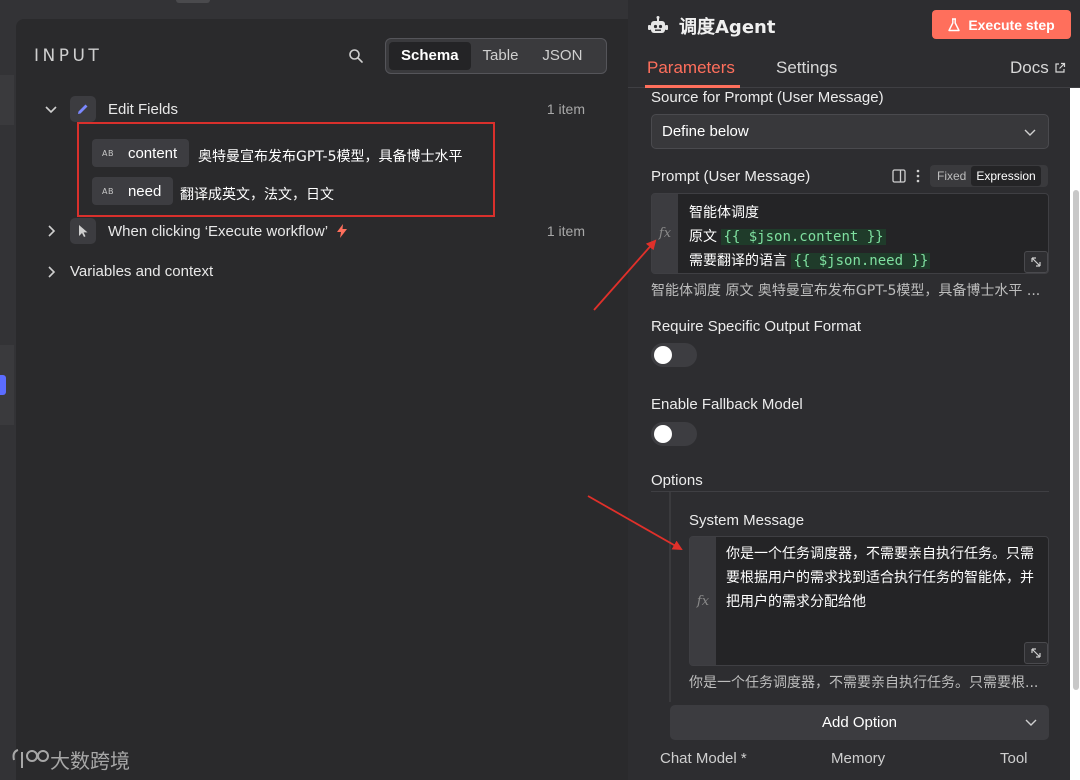 This screenshot has width=1080, height=780. Describe the element at coordinates (218, 231) in the screenshot. I see `tree-node-label: When clicking ‘Execute workflow’` at that location.